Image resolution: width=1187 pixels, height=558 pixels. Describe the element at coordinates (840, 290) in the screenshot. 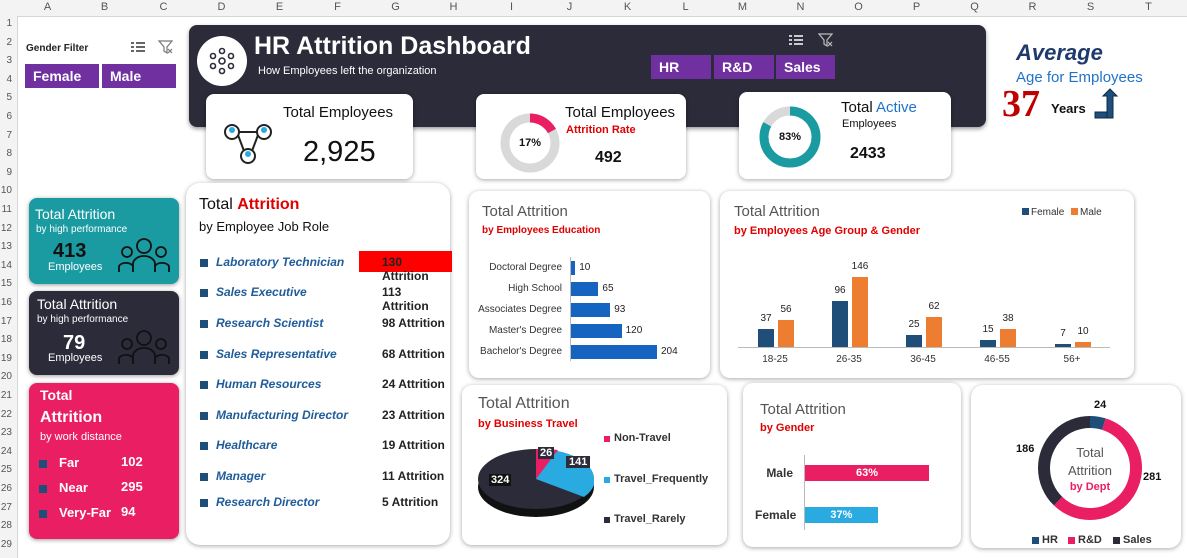

I see `age-female-value: 96` at that location.